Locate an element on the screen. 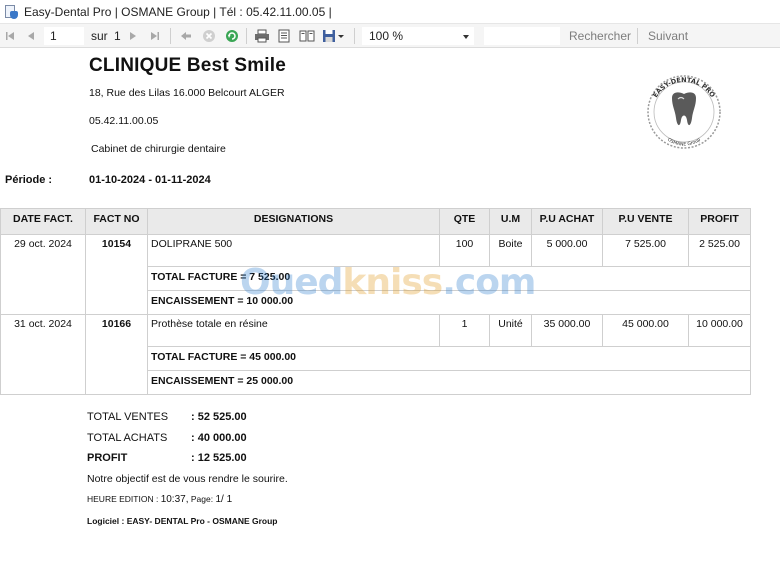 This screenshot has width=780, height=563. next-page-icon is located at coordinates (133, 36).